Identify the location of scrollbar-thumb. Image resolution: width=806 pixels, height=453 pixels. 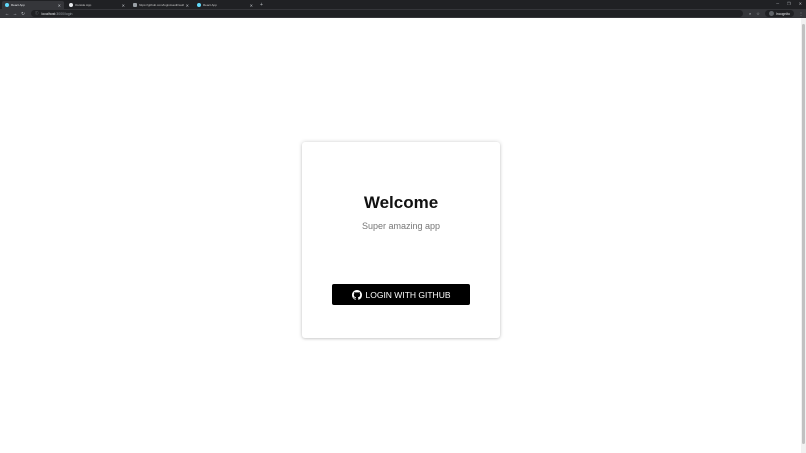
(803, 234).